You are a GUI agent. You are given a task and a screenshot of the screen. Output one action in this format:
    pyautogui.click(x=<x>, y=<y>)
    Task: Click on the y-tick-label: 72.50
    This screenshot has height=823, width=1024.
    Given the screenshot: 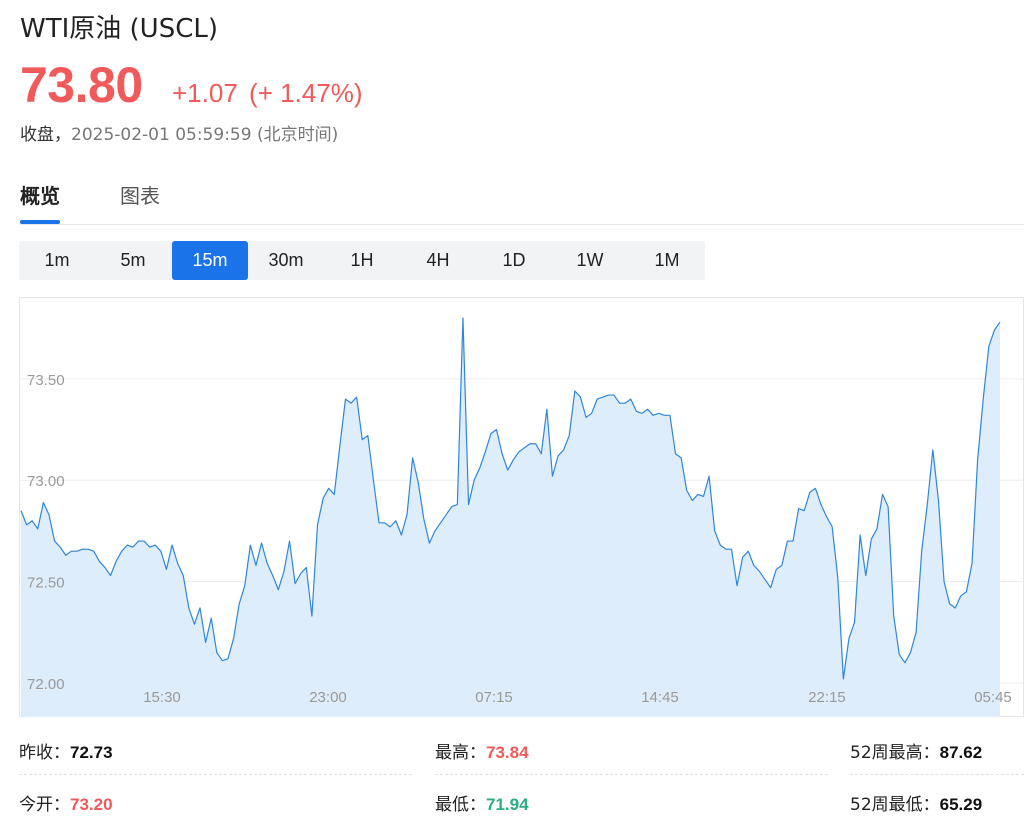 What is the action you would take?
    pyautogui.click(x=46, y=583)
    